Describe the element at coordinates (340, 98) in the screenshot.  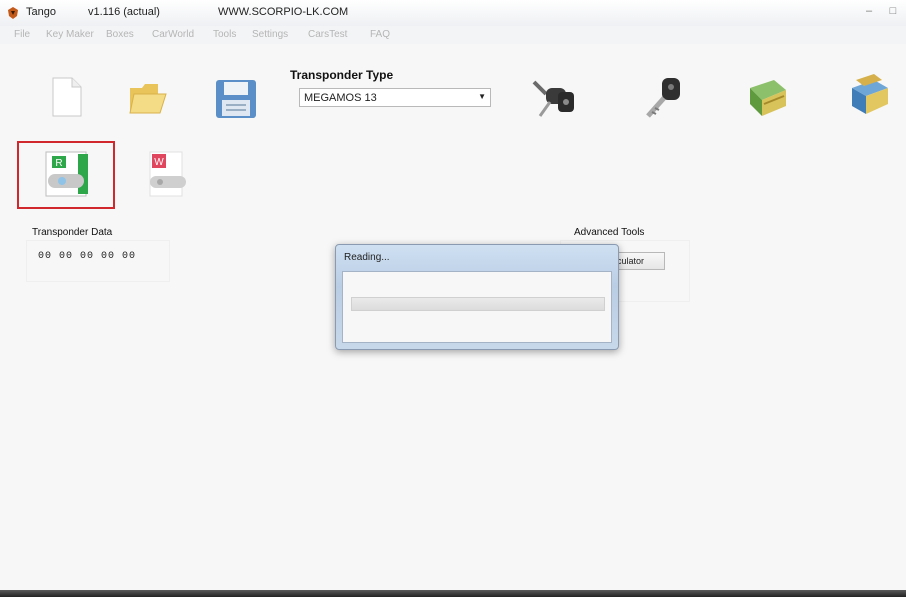
I see `transponder-type-value: MEGAMOS 13` at that location.